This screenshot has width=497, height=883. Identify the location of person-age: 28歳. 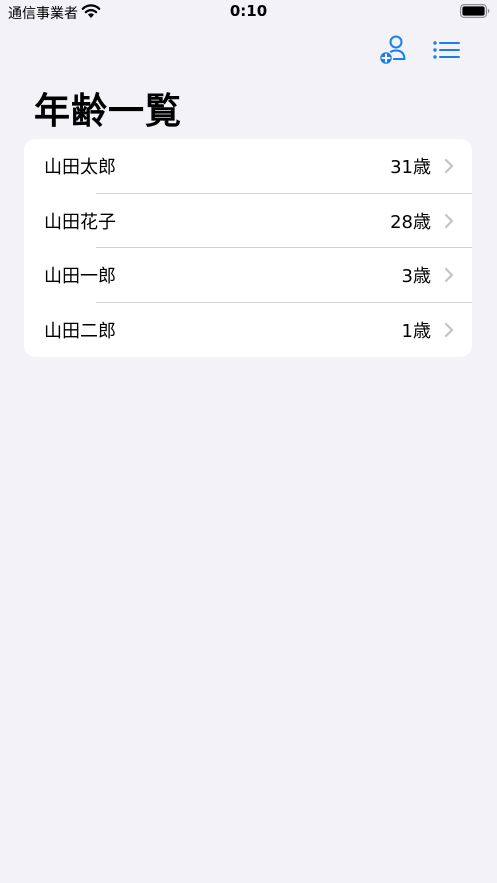
(410, 222).